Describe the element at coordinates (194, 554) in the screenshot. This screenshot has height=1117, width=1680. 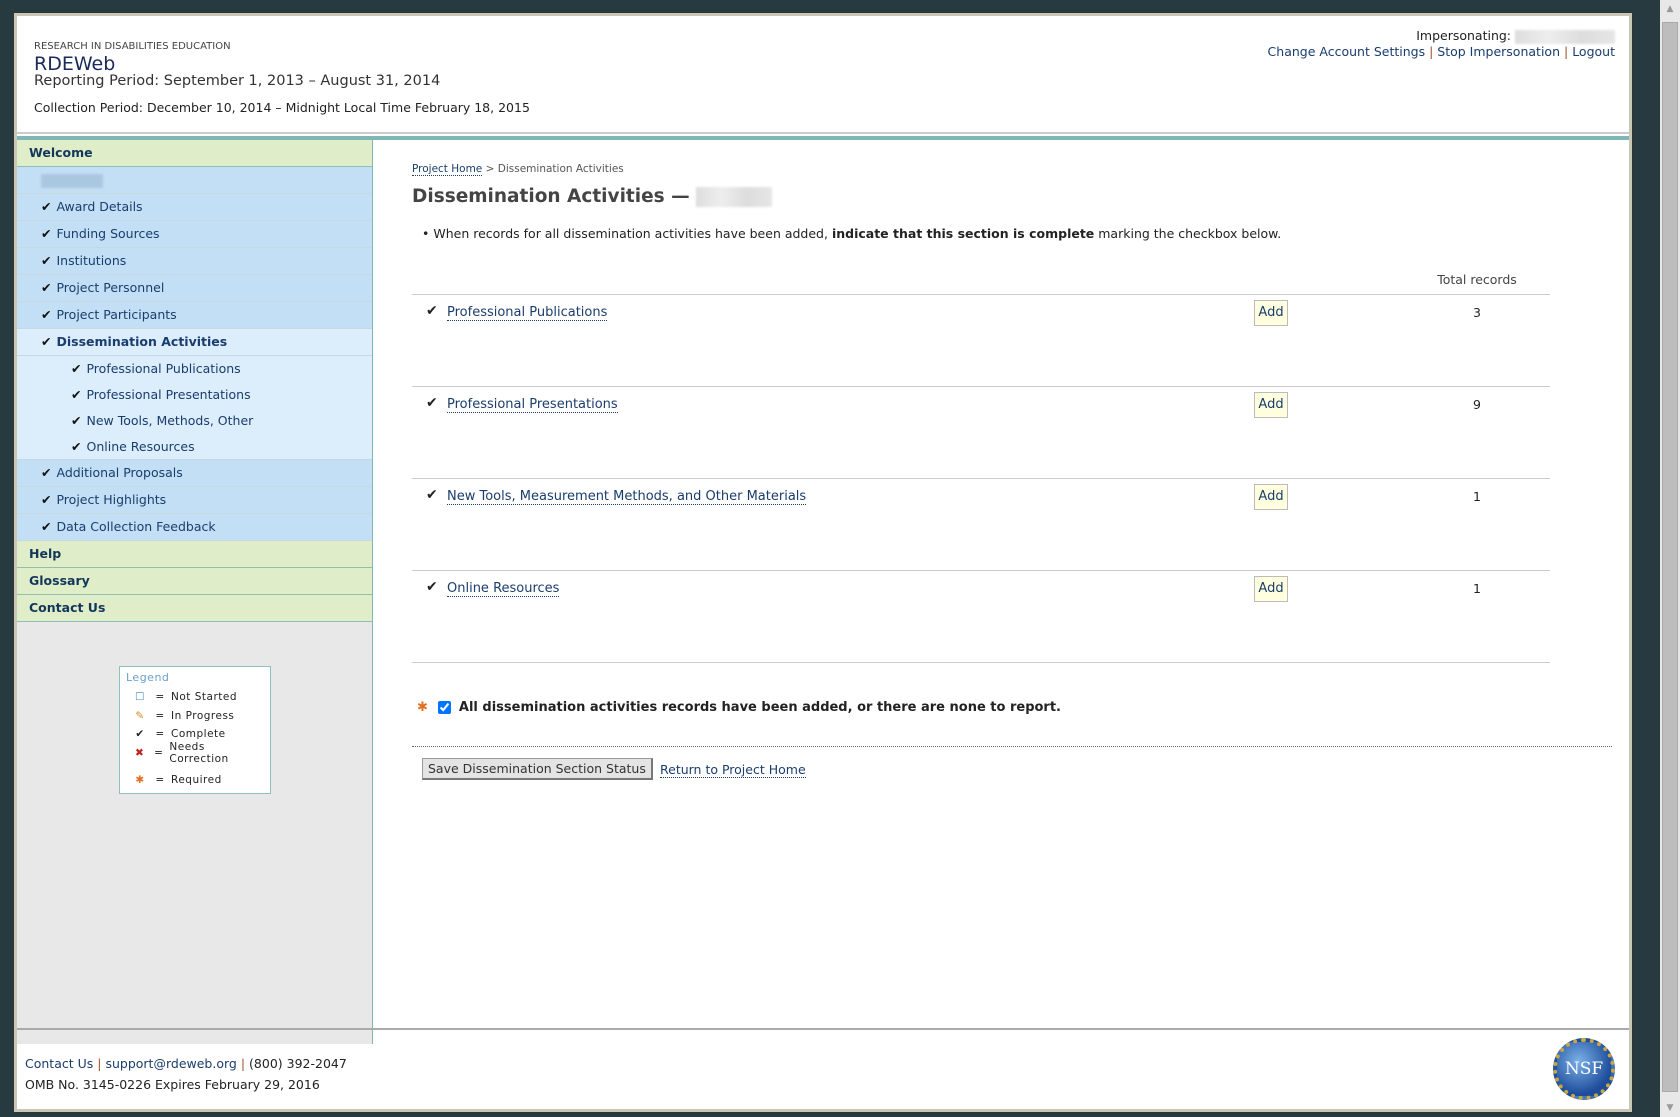
I see `nav-help: Help` at that location.